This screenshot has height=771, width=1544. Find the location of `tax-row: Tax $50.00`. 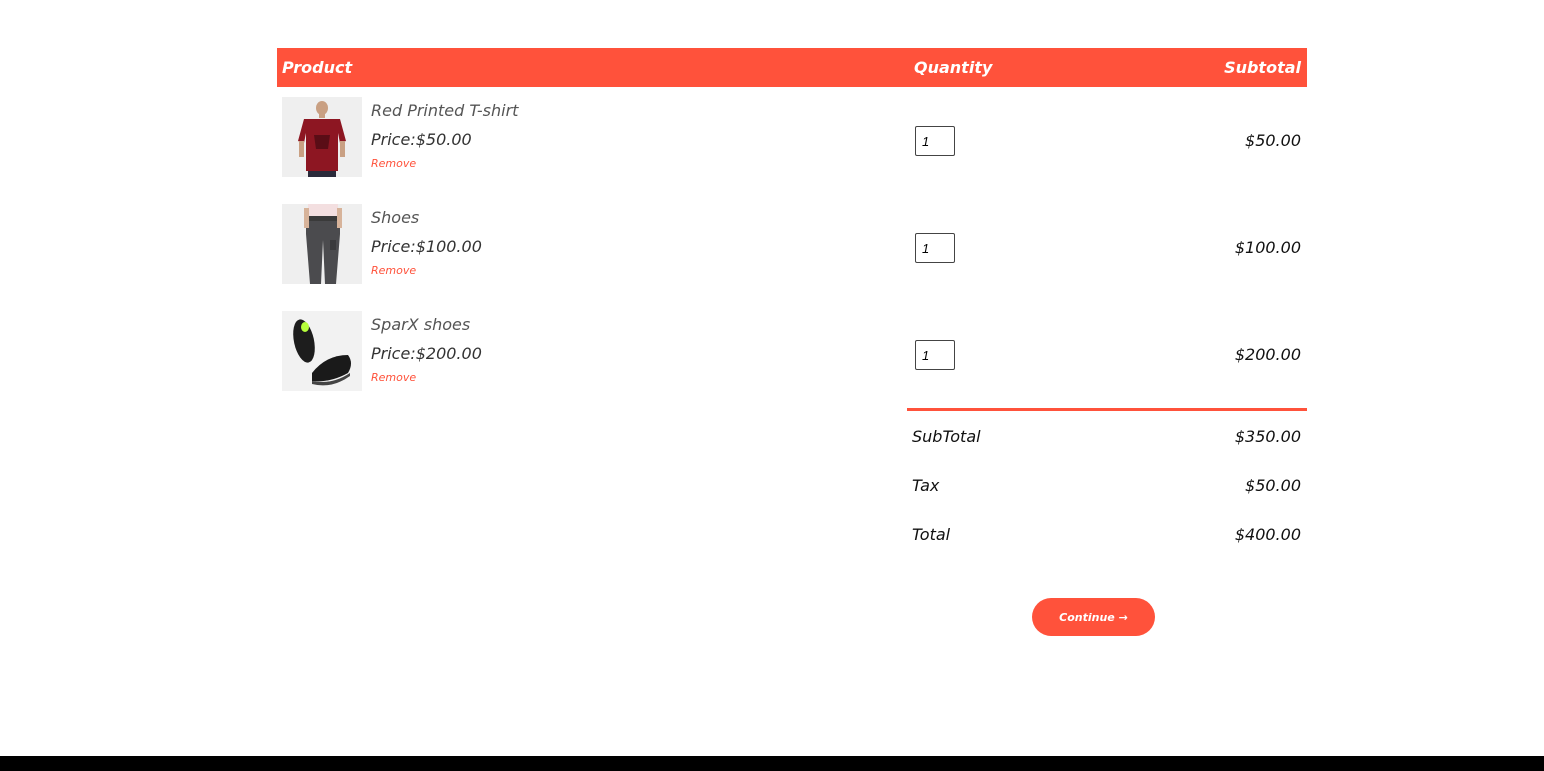

tax-row: Tax $50.00 is located at coordinates (1107, 484).